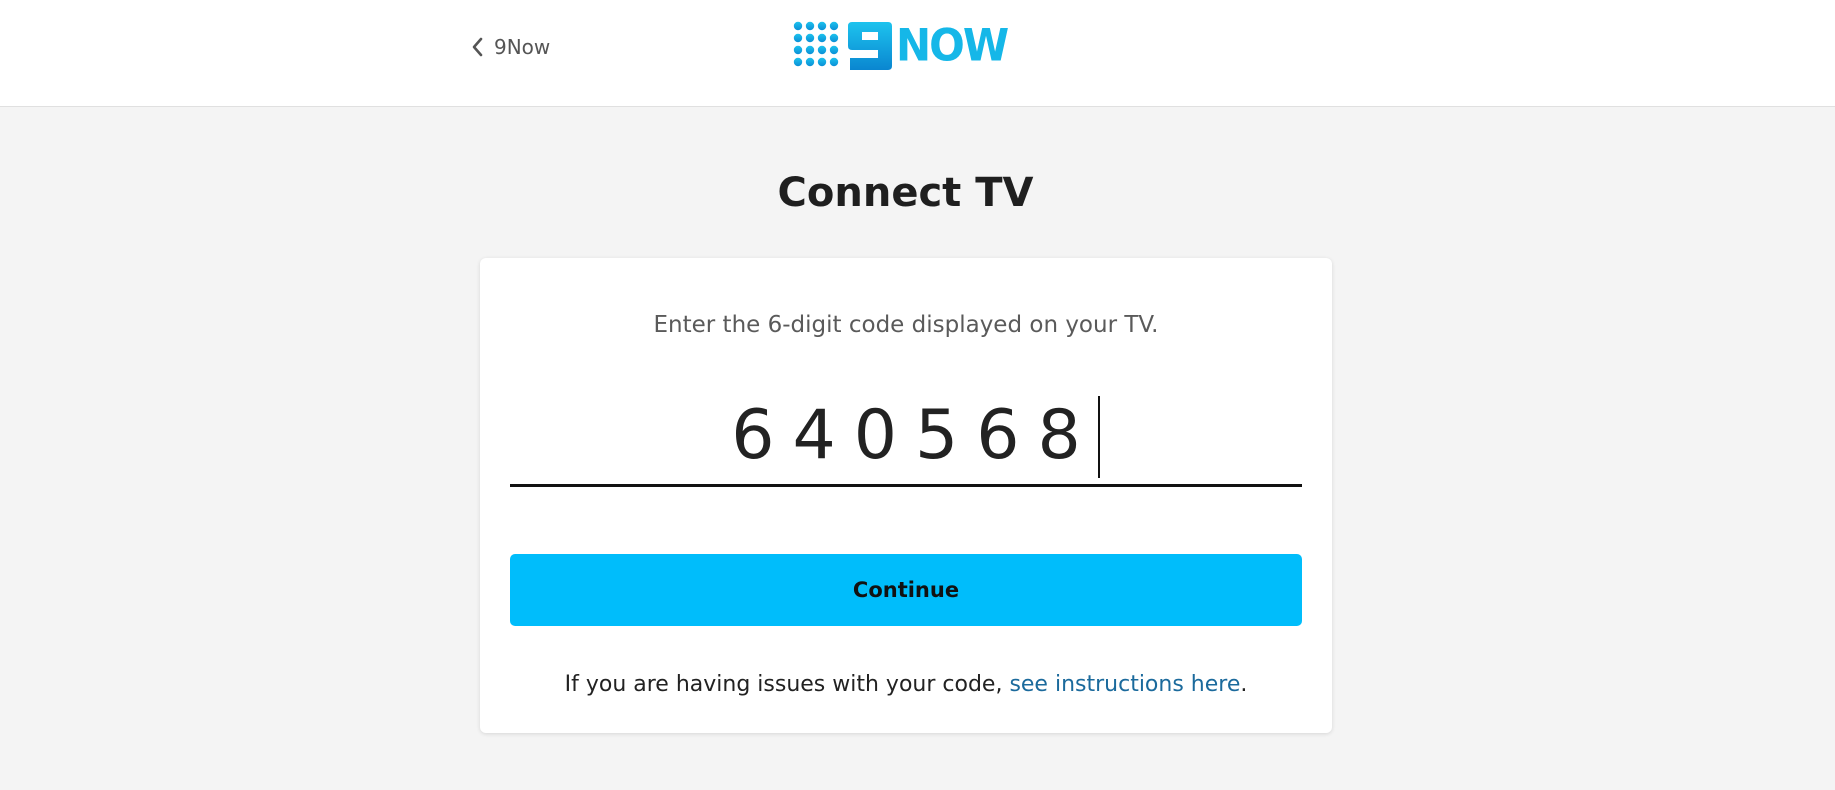 The height and width of the screenshot is (790, 1835). I want to click on code-field-wrapper, so click(906, 436).